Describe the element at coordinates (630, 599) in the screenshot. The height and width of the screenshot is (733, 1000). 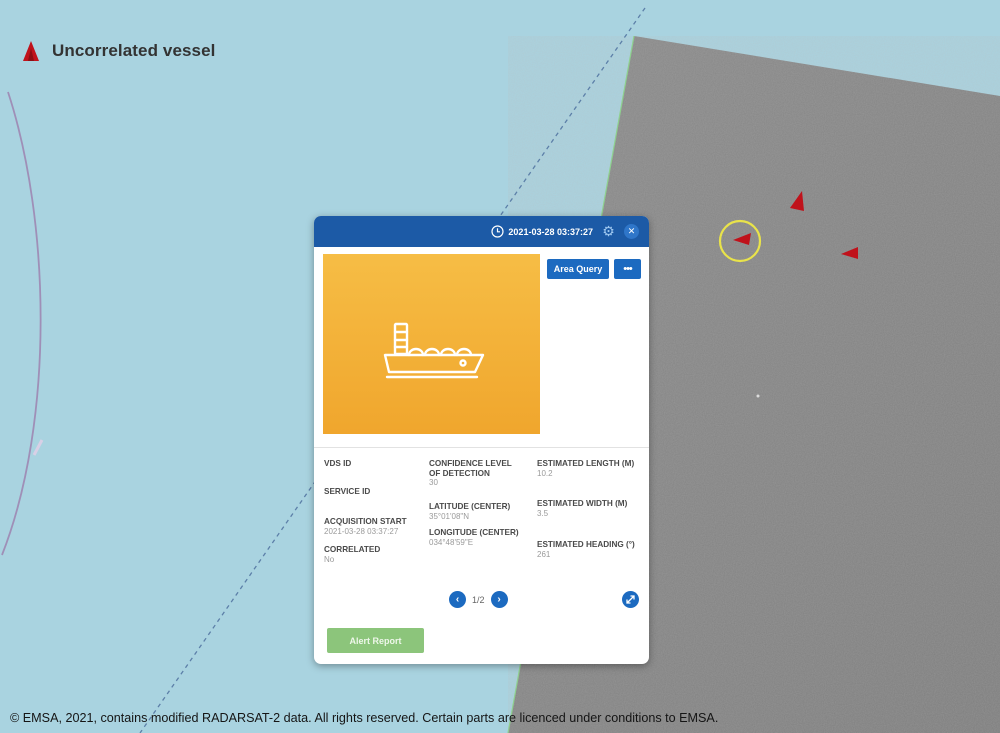
I see `expand-icon` at that location.